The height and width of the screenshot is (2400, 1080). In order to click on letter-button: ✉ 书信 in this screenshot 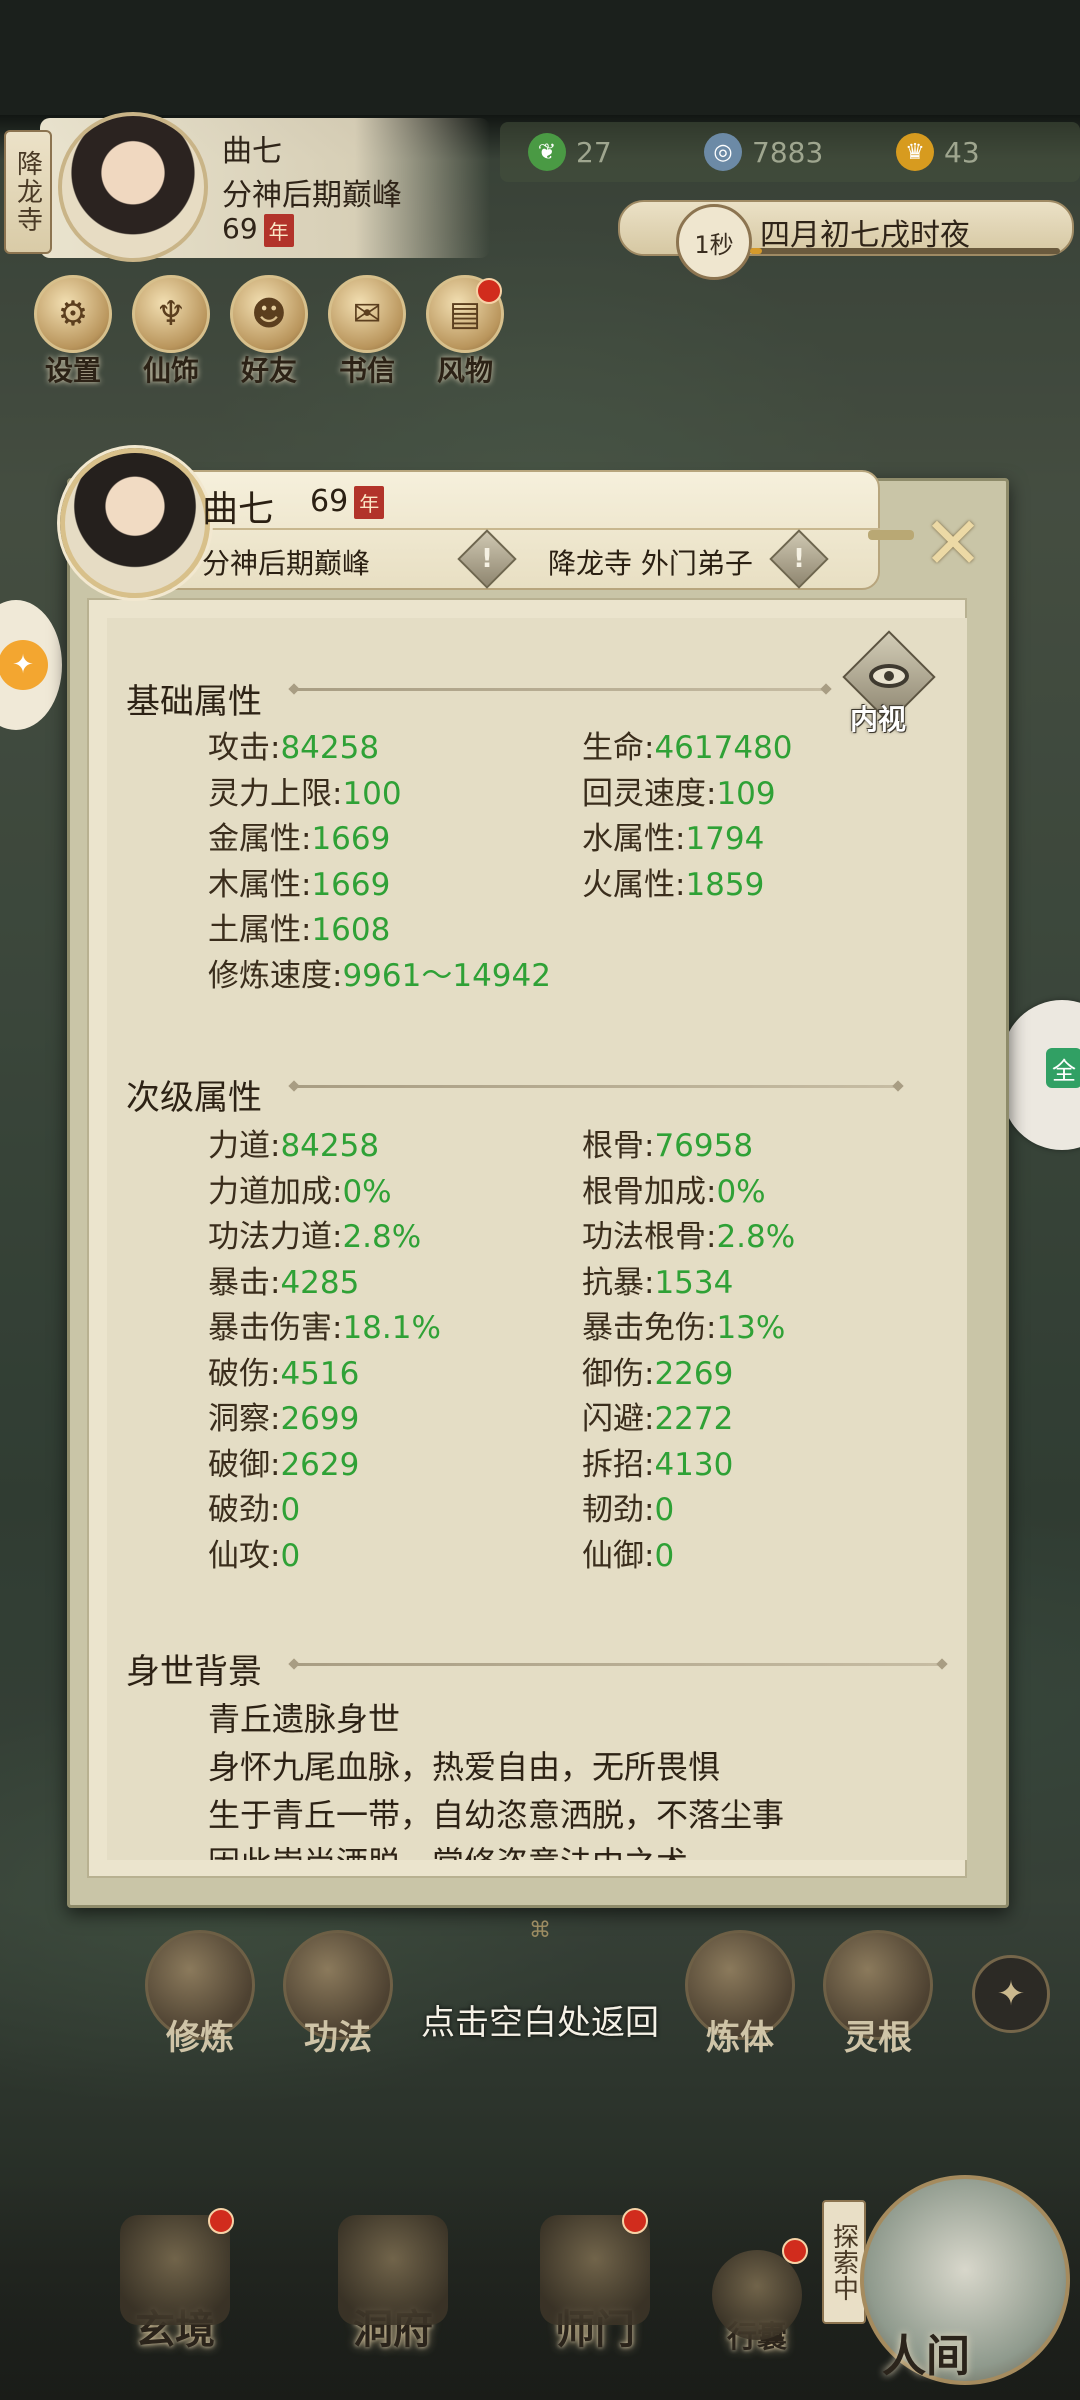, I will do `click(367, 332)`.